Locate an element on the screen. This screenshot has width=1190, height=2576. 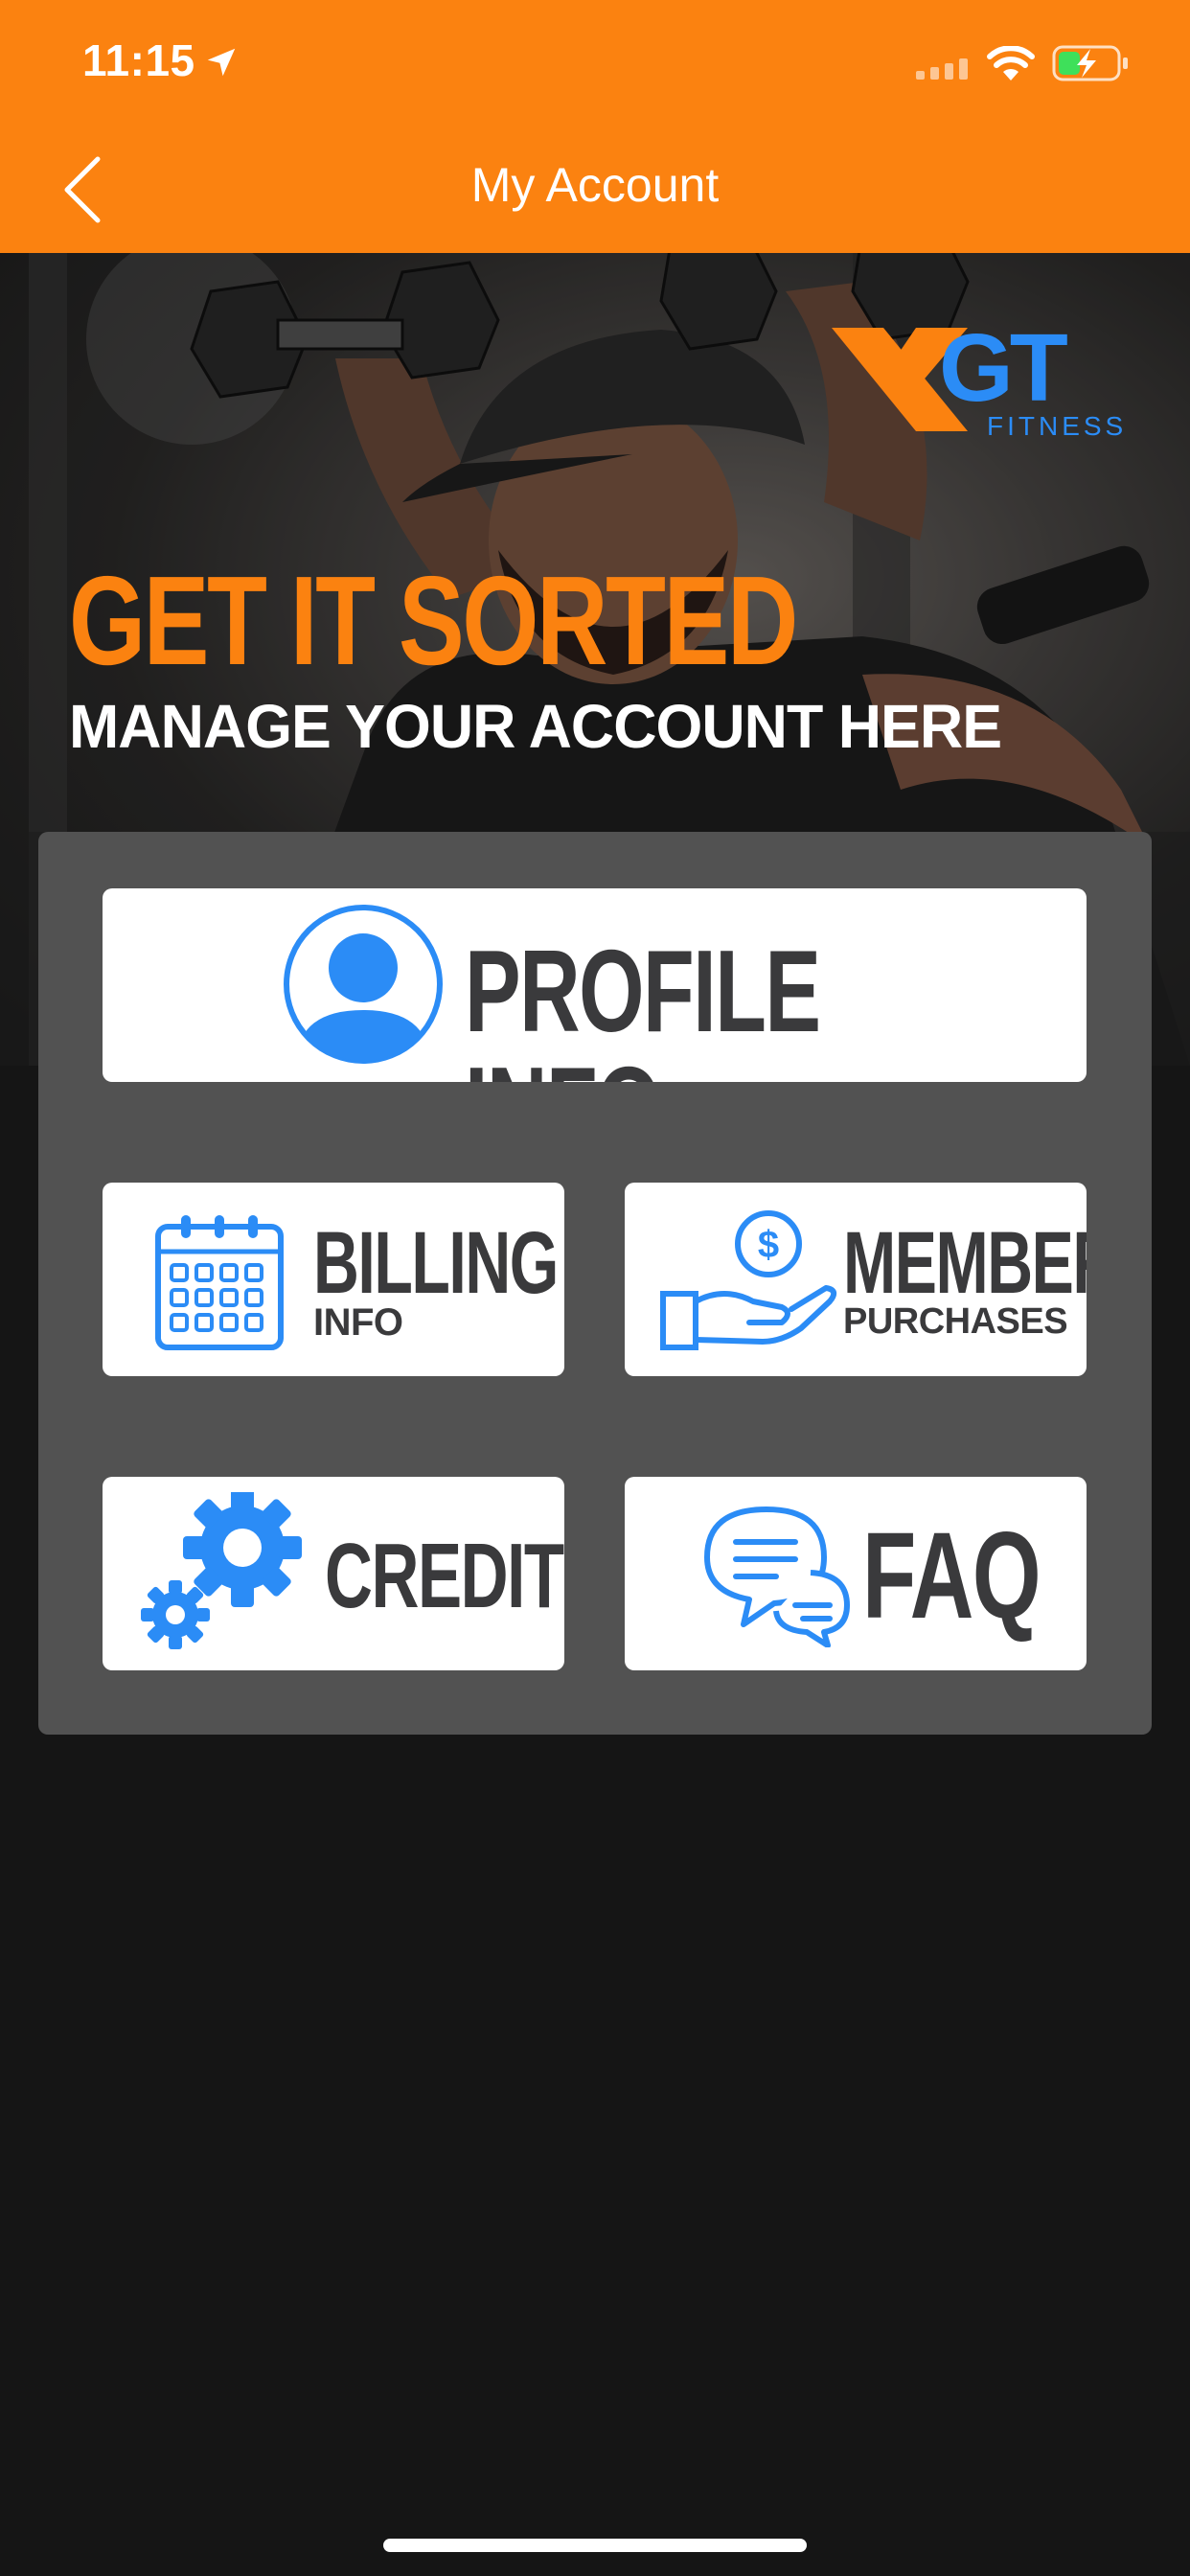
hand-dollar-icon: $ is located at coordinates (748, 1280).